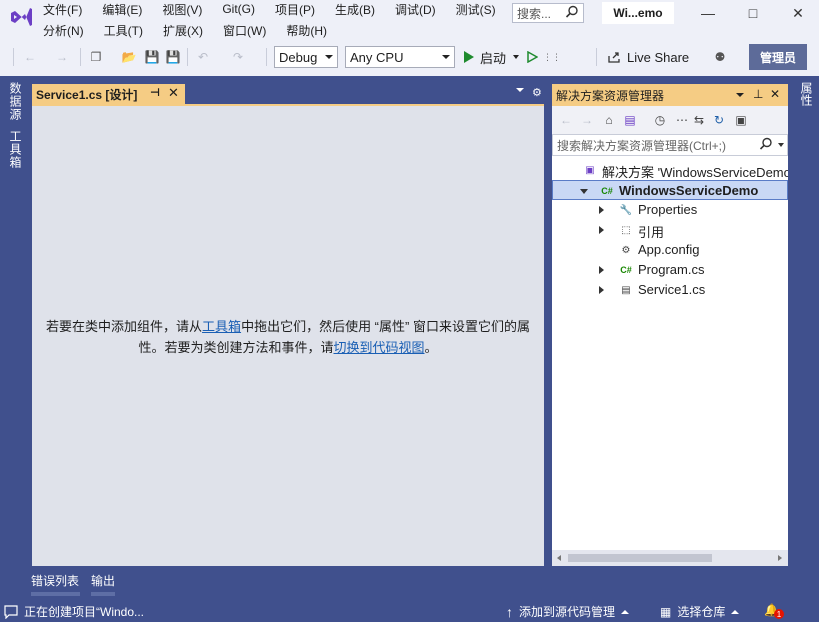  What do you see at coordinates (740, 95) in the screenshot?
I see `window-options-icon` at bounding box center [740, 95].